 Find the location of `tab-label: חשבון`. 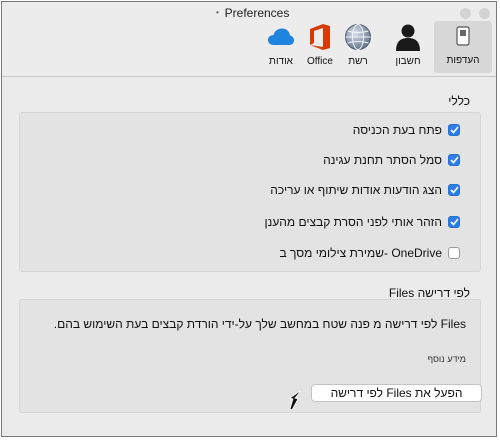

tab-label: חשבון is located at coordinates (408, 61).